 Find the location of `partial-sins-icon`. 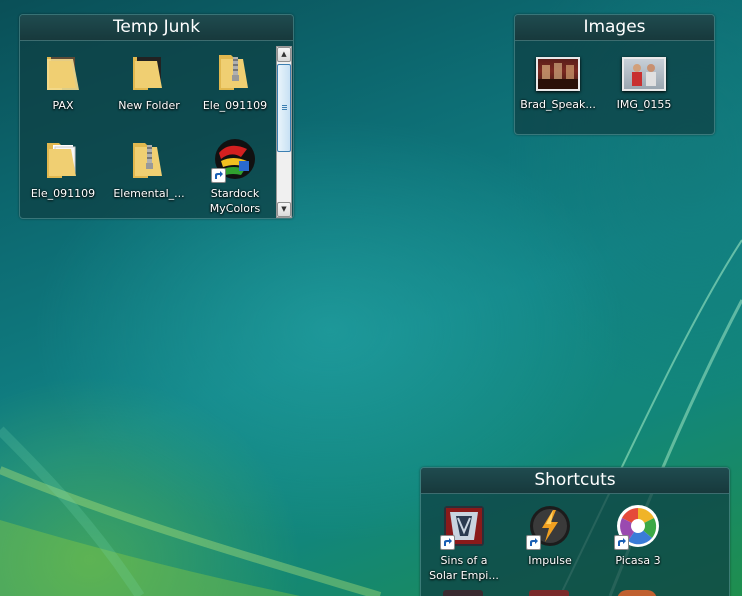

partial-sins-icon is located at coordinates (463, 593).